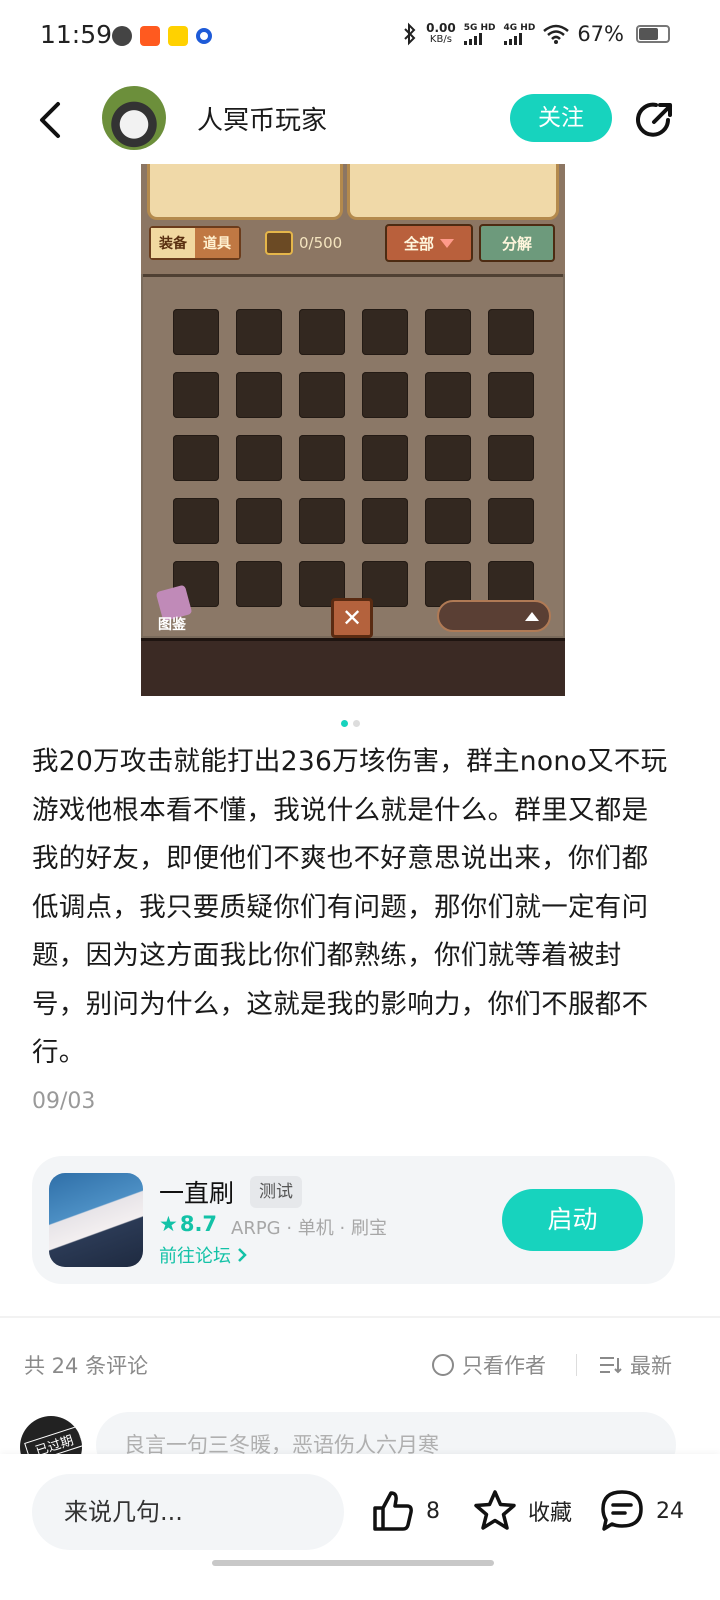  I want to click on app-genre: ARPG · 单机 · 刷宝, so click(309, 1228).